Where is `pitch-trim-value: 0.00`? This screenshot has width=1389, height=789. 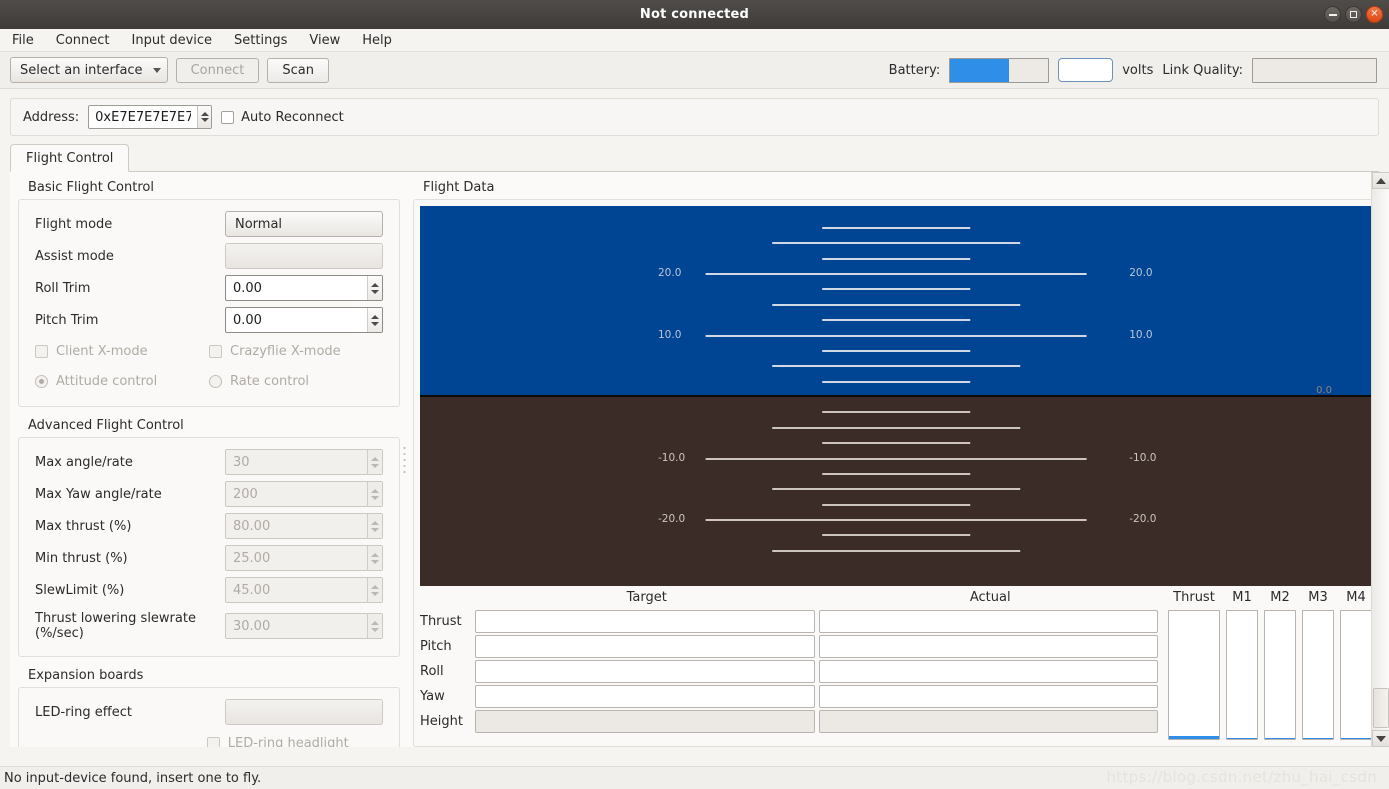
pitch-trim-value: 0.00 is located at coordinates (247, 320).